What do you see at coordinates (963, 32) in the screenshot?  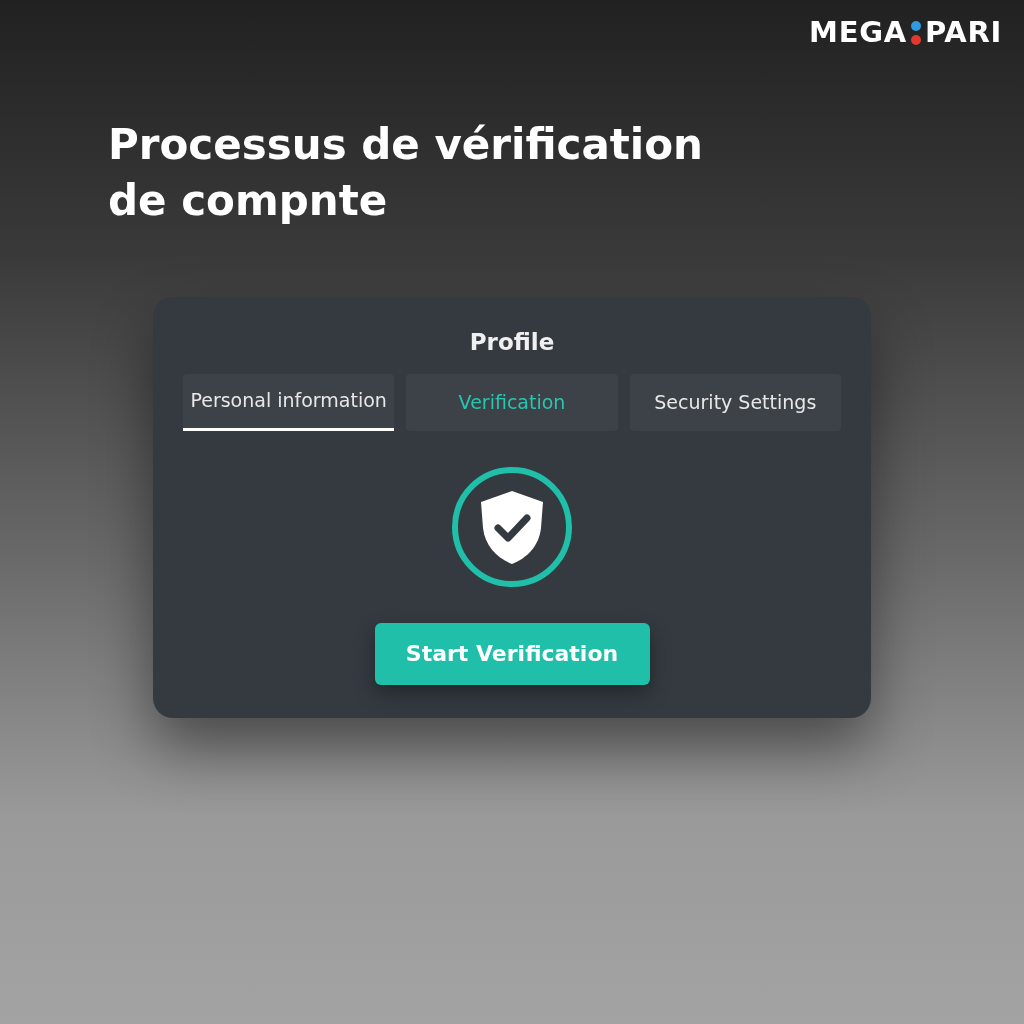 I see `logo-text: PARI` at bounding box center [963, 32].